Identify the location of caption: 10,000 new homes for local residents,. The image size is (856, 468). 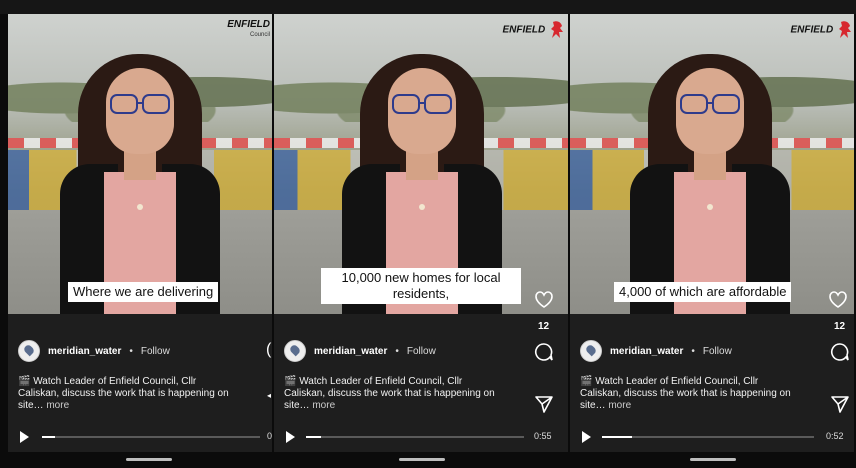
(421, 286).